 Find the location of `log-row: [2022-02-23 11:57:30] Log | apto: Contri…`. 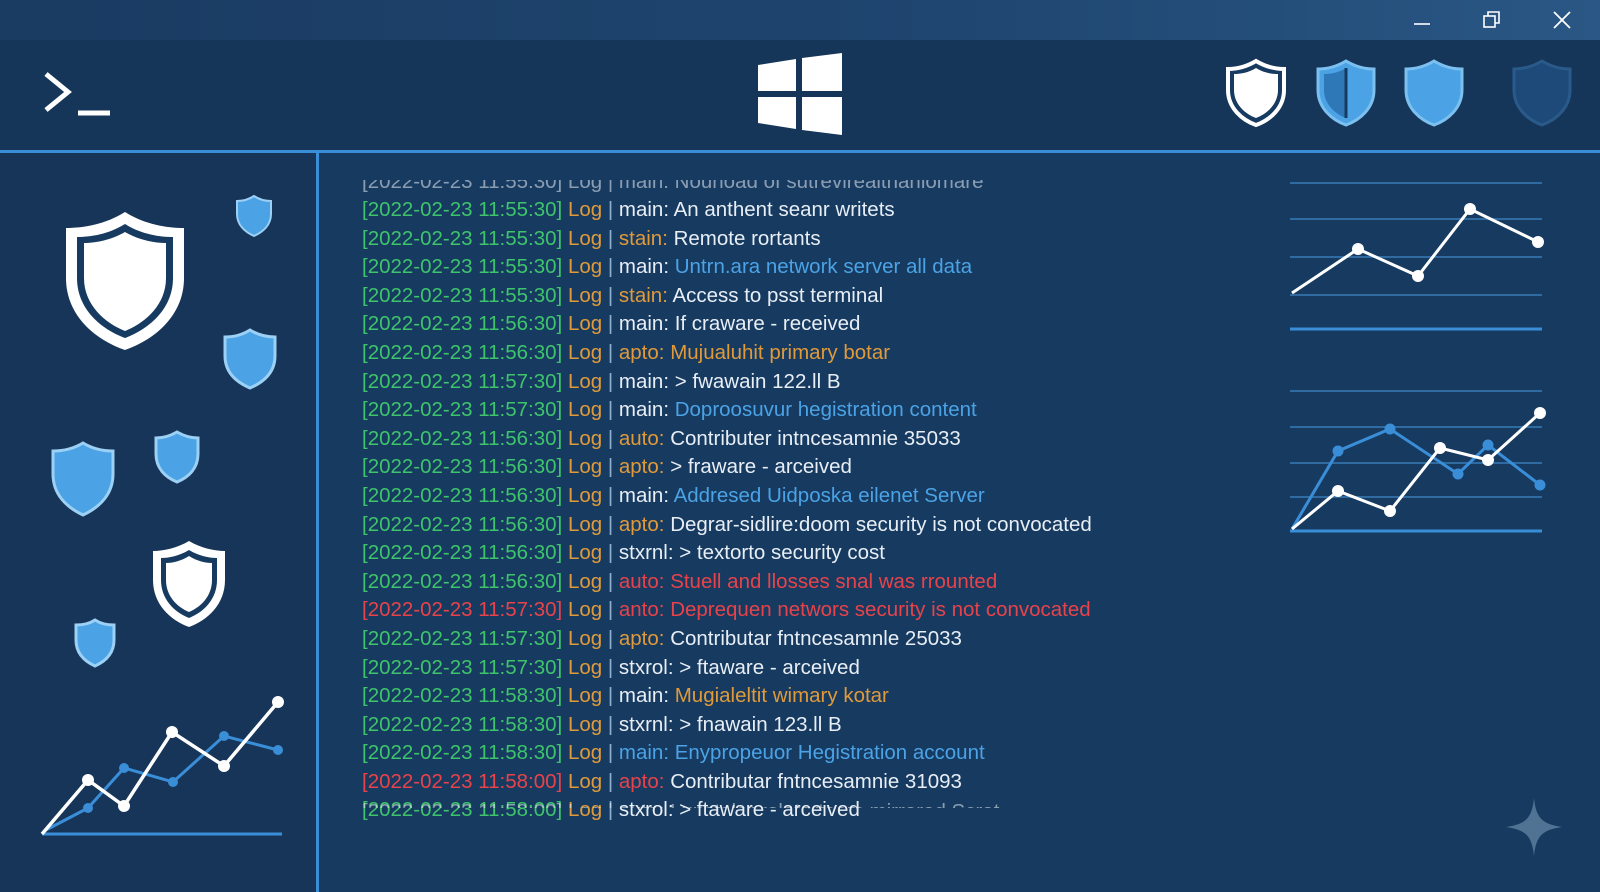

log-row: [2022-02-23 11:57:30] Log | apto: Contri… is located at coordinates (727, 639).